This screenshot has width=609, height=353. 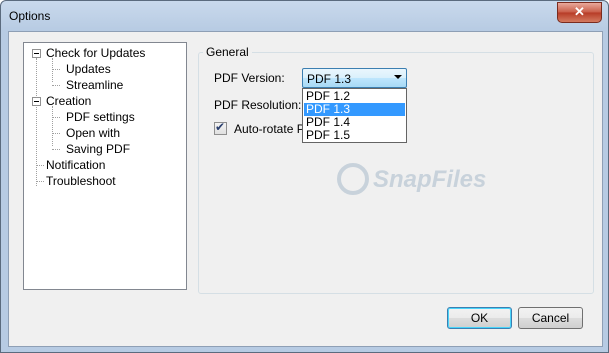 What do you see at coordinates (75, 165) in the screenshot?
I see `tree-item-notification: Notification` at bounding box center [75, 165].